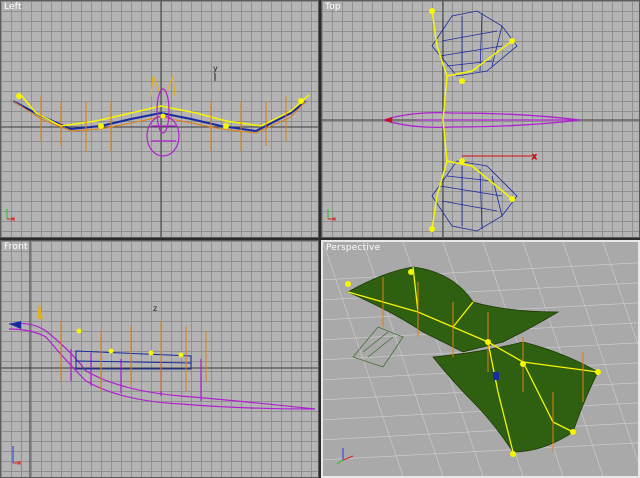 This screenshot has height=478, width=640. I want to click on dragon-head-marker, so click(388, 120).